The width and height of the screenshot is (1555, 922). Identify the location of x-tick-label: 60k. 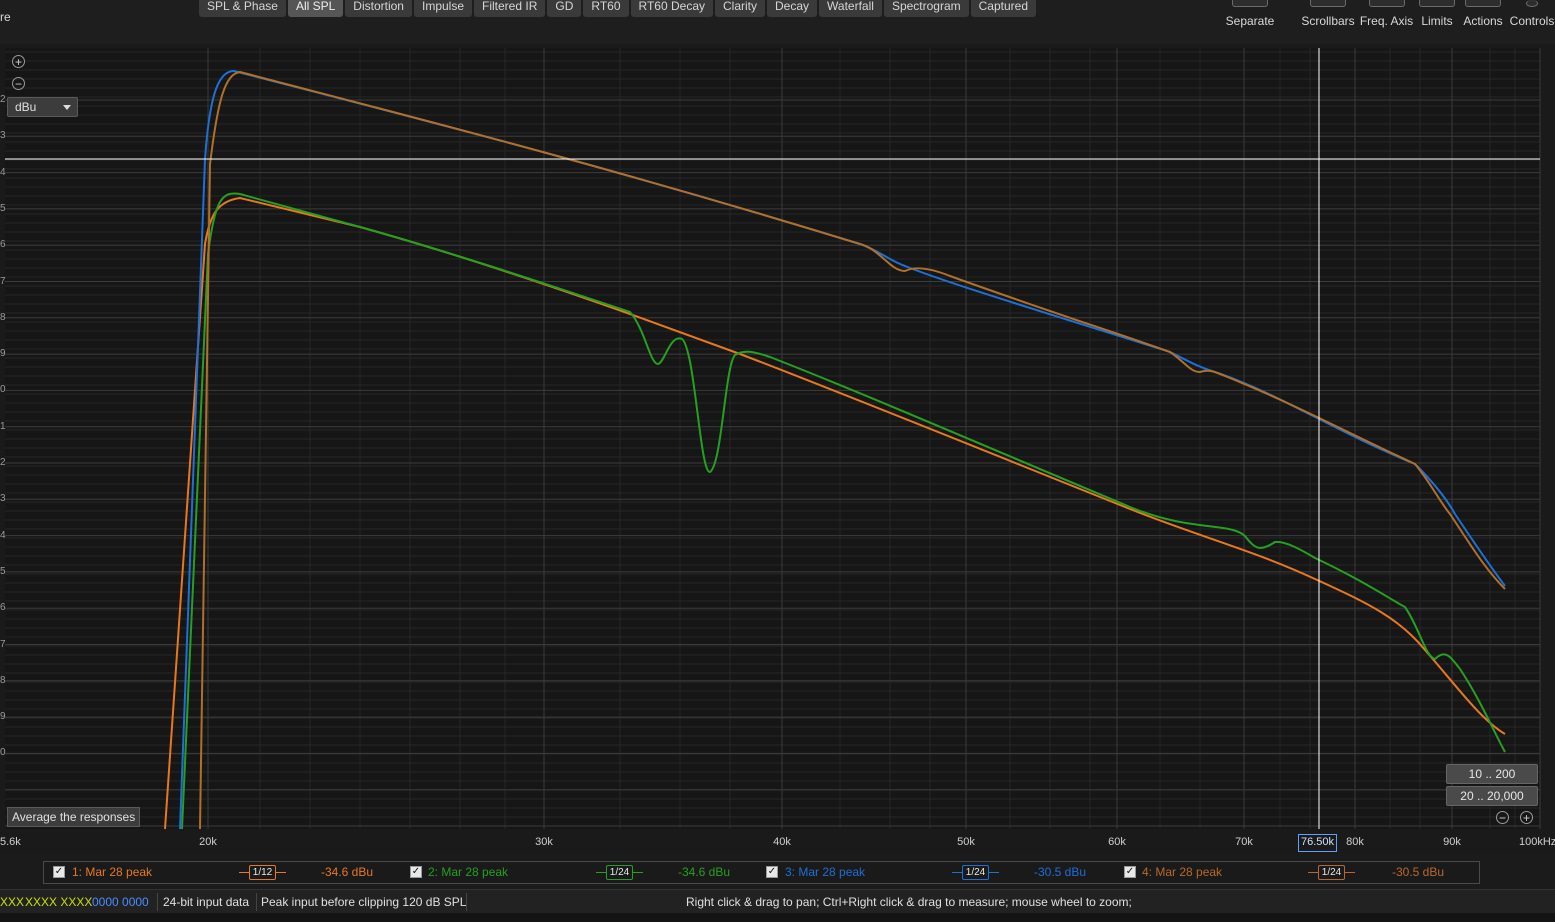
(1117, 842).